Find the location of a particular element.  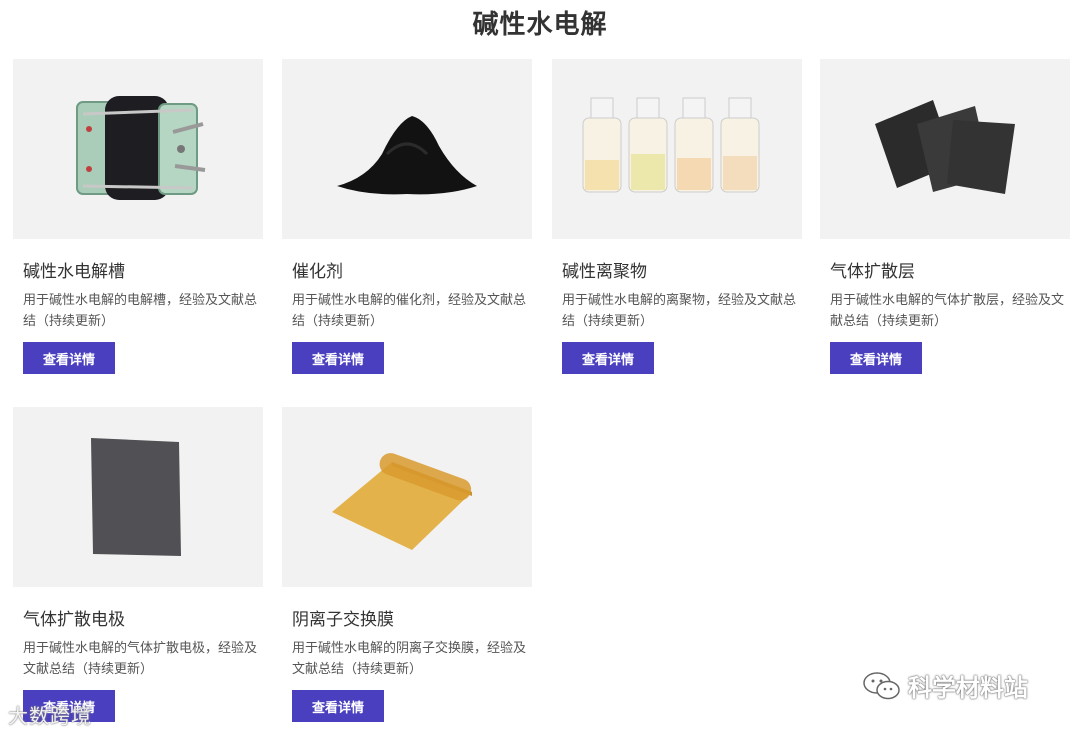

card-description: 用于碱性水电解的电解槽，经验及文献总结（持续更新） is located at coordinates (140, 311).